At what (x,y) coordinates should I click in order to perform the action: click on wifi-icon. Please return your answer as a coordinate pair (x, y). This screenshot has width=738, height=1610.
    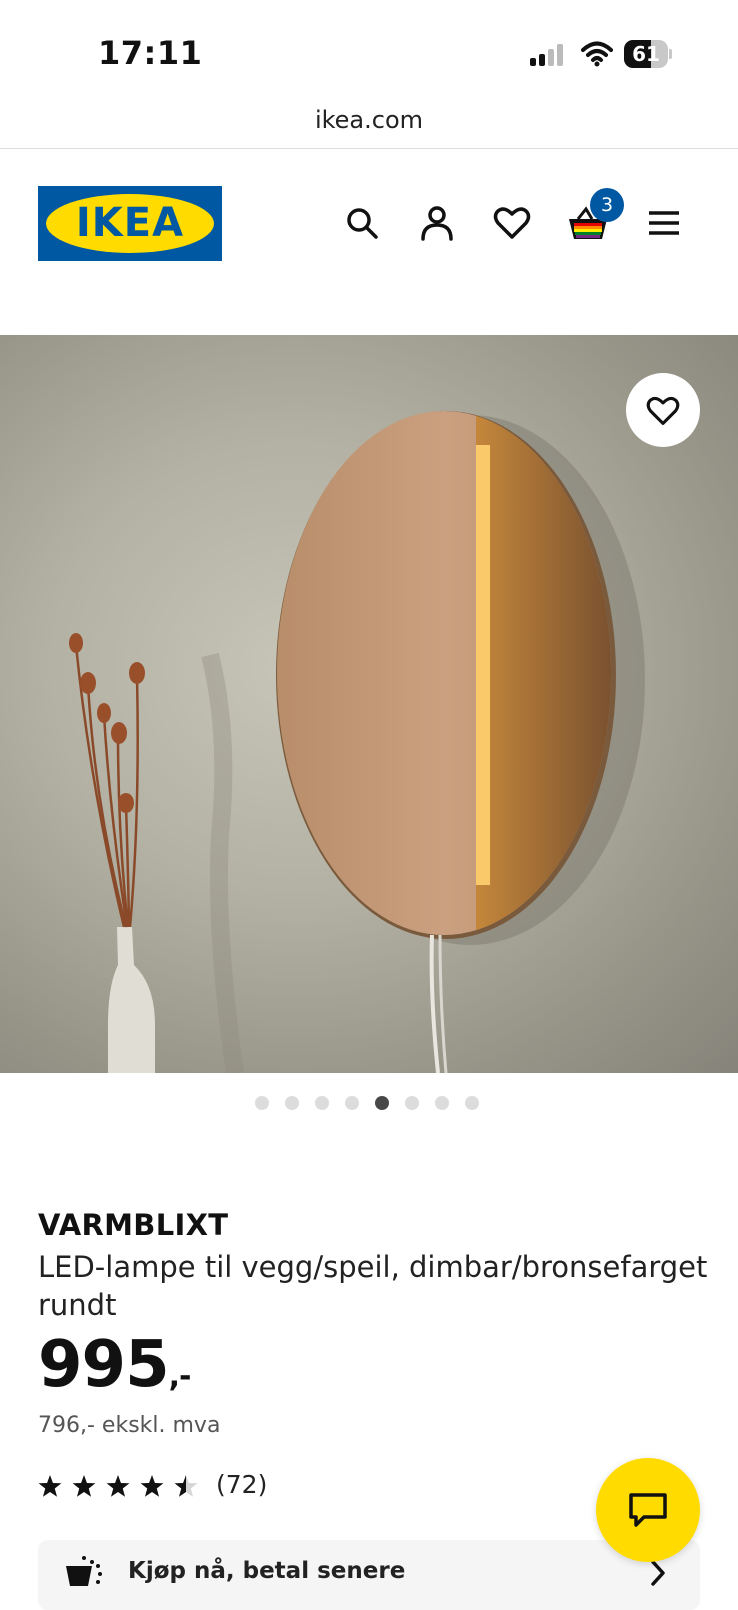
    Looking at the image, I should click on (597, 54).